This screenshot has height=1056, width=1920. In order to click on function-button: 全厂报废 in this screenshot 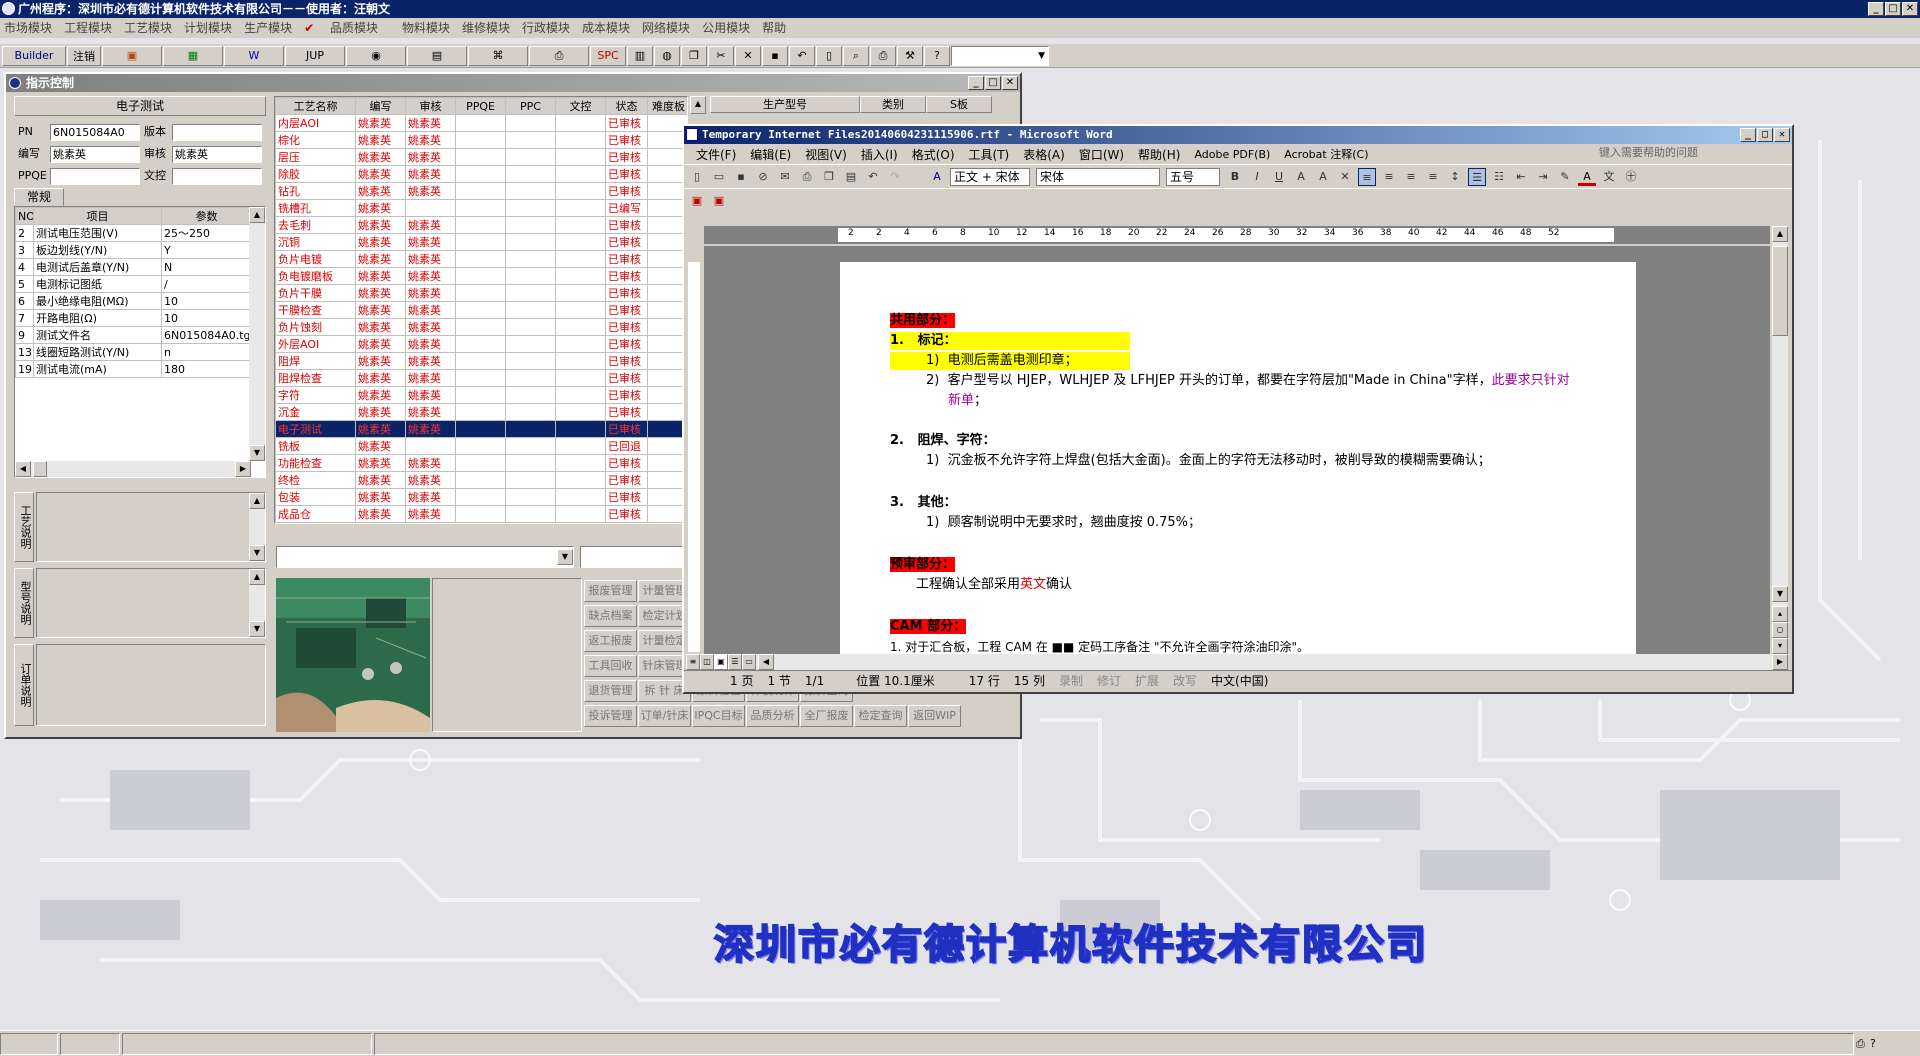, I will do `click(826, 716)`.